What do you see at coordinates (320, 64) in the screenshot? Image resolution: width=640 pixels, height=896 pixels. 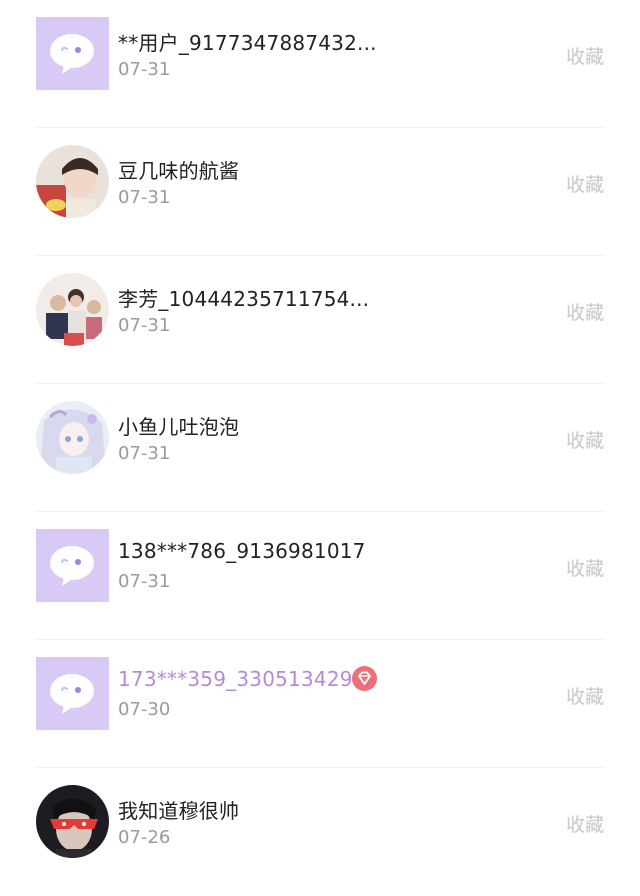 I see `list-item: **用户_9177347887432... 07-31 收藏` at bounding box center [320, 64].